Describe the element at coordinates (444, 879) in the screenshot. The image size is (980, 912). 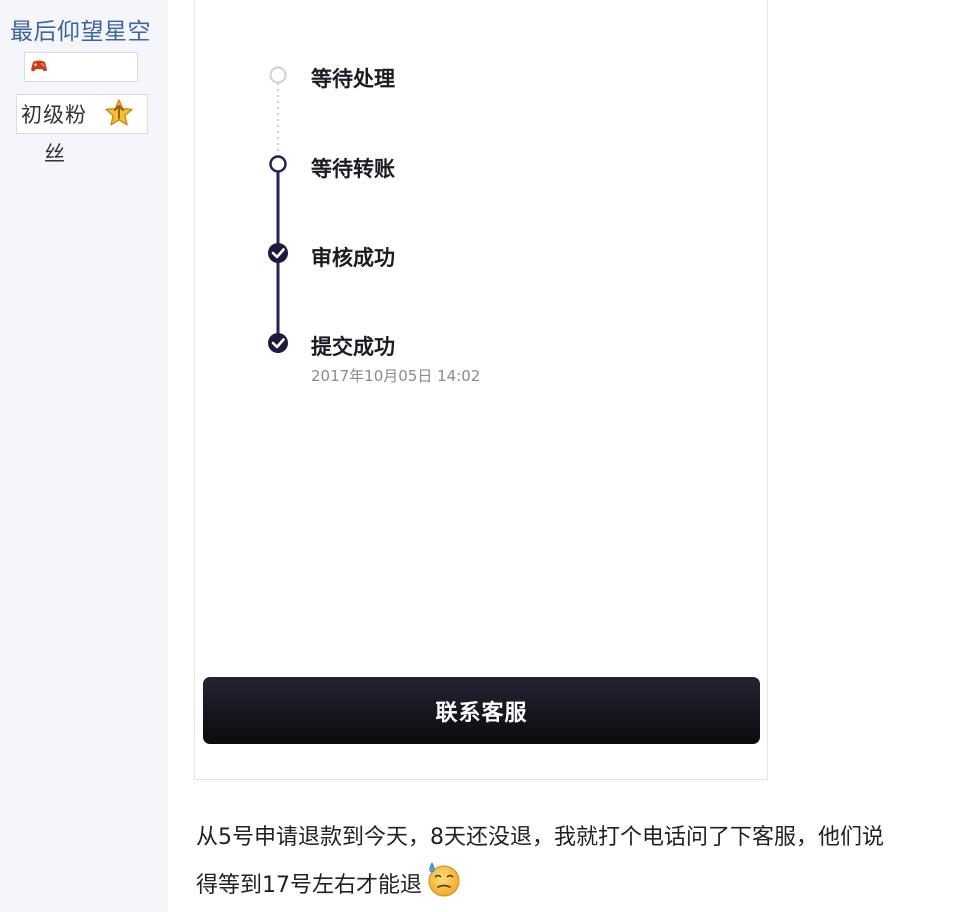
I see `sweat-emoji-icon` at that location.